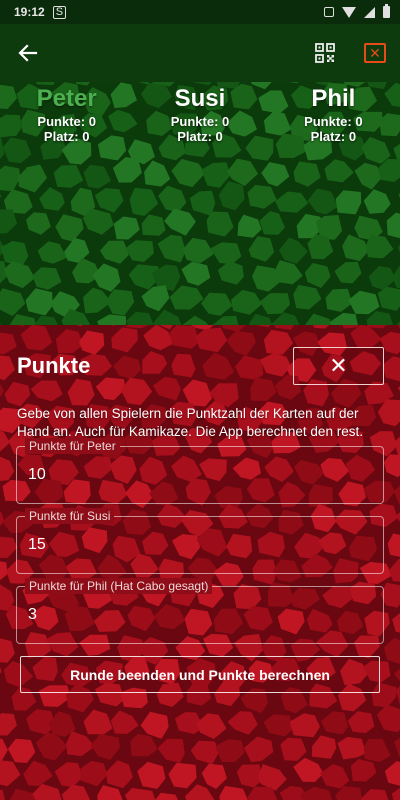 This screenshot has width=400, height=800. Describe the element at coordinates (369, 12) in the screenshot. I see `signal-icon` at that location.